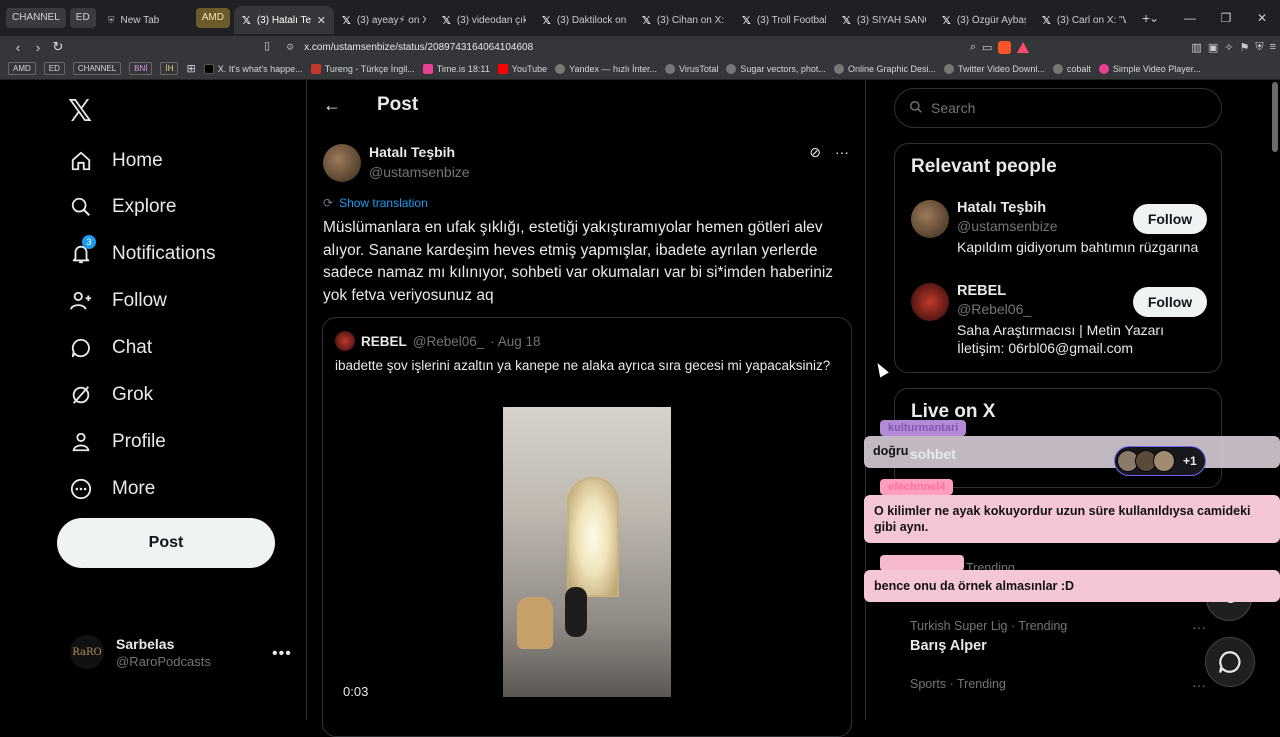  Describe the element at coordinates (1275, 117) in the screenshot. I see `scrollbar` at that location.